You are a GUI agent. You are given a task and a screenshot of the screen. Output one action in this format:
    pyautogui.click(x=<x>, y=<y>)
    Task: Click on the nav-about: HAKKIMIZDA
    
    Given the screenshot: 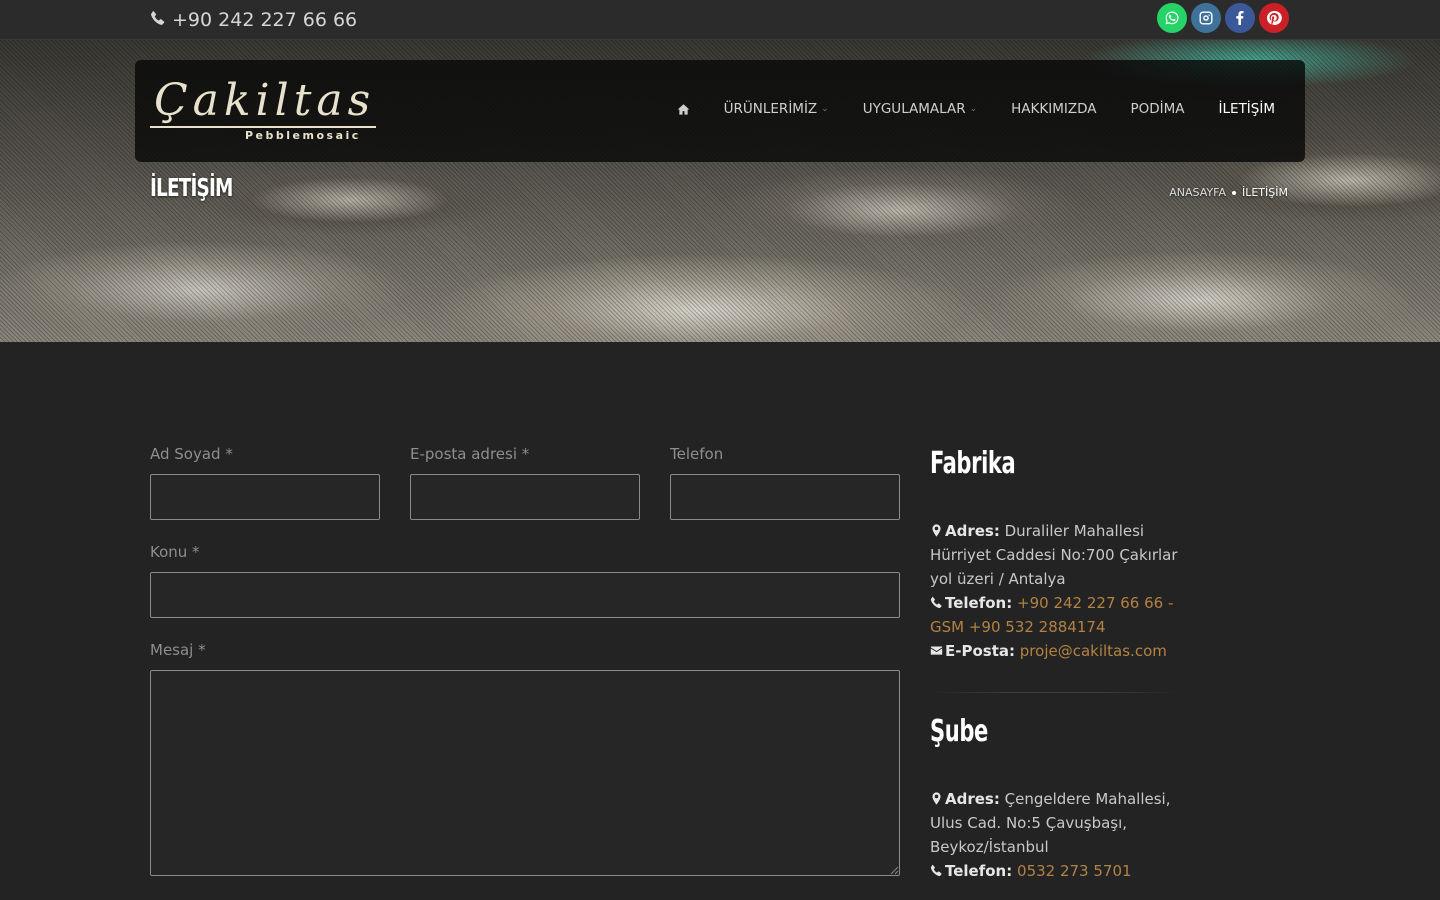 What is the action you would take?
    pyautogui.click(x=1053, y=109)
    